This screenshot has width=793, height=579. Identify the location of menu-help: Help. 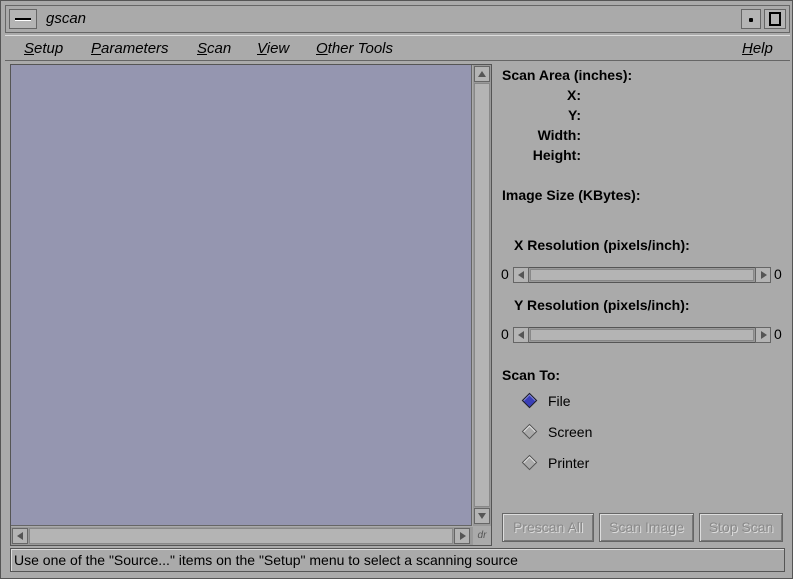
(757, 48).